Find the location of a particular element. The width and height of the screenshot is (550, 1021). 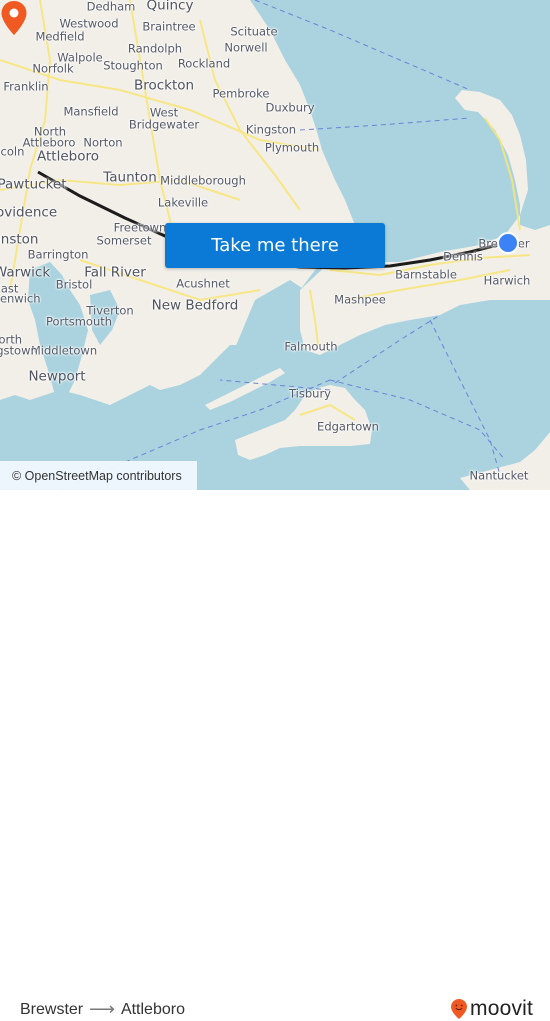

moovit-pin-icon is located at coordinates (459, 1009).